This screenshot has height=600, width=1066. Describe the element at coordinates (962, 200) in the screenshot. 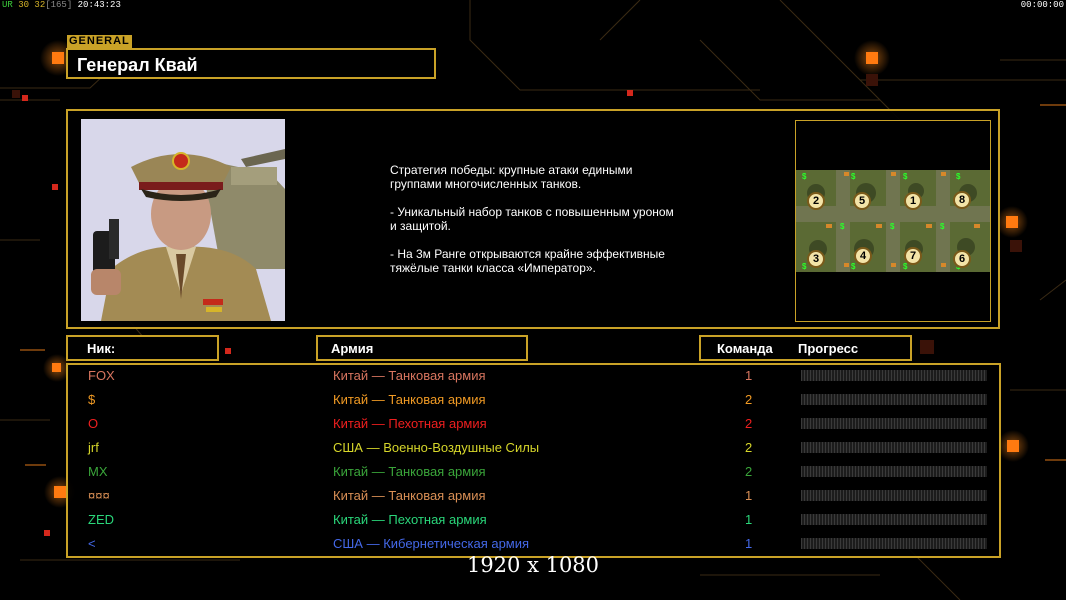

I see `map-slot: 8` at that location.